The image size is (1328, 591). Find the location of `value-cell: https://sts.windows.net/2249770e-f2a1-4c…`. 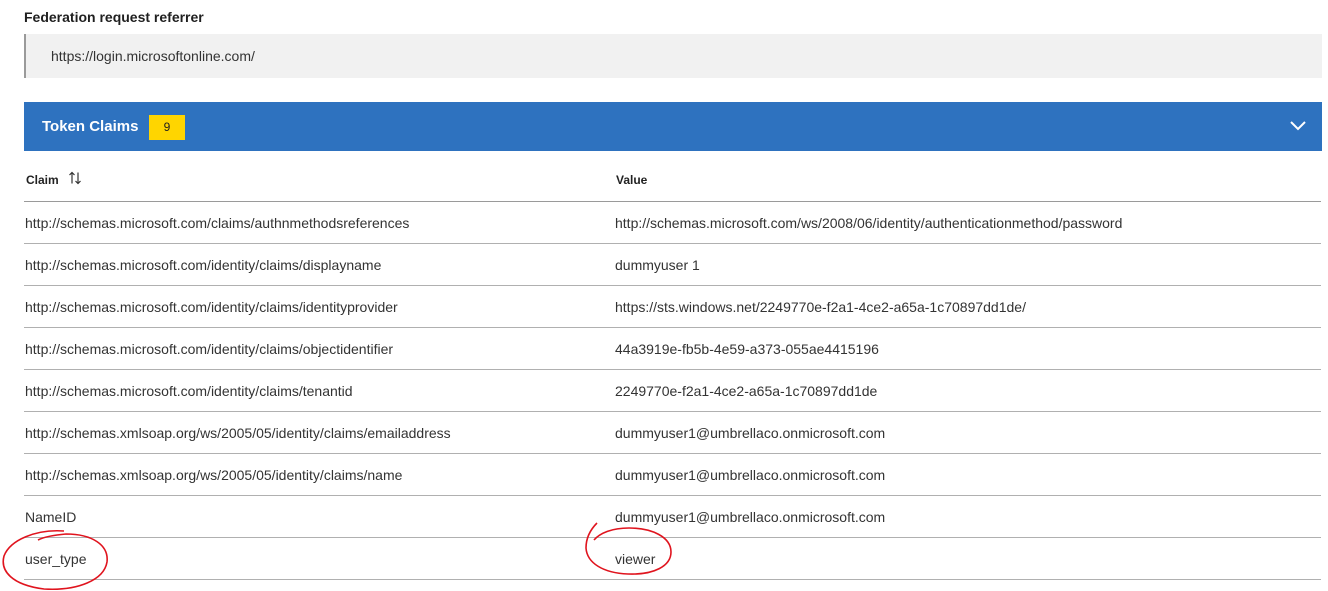

value-cell: https://sts.windows.net/2249770e-f2a1-4c… is located at coordinates (820, 307).